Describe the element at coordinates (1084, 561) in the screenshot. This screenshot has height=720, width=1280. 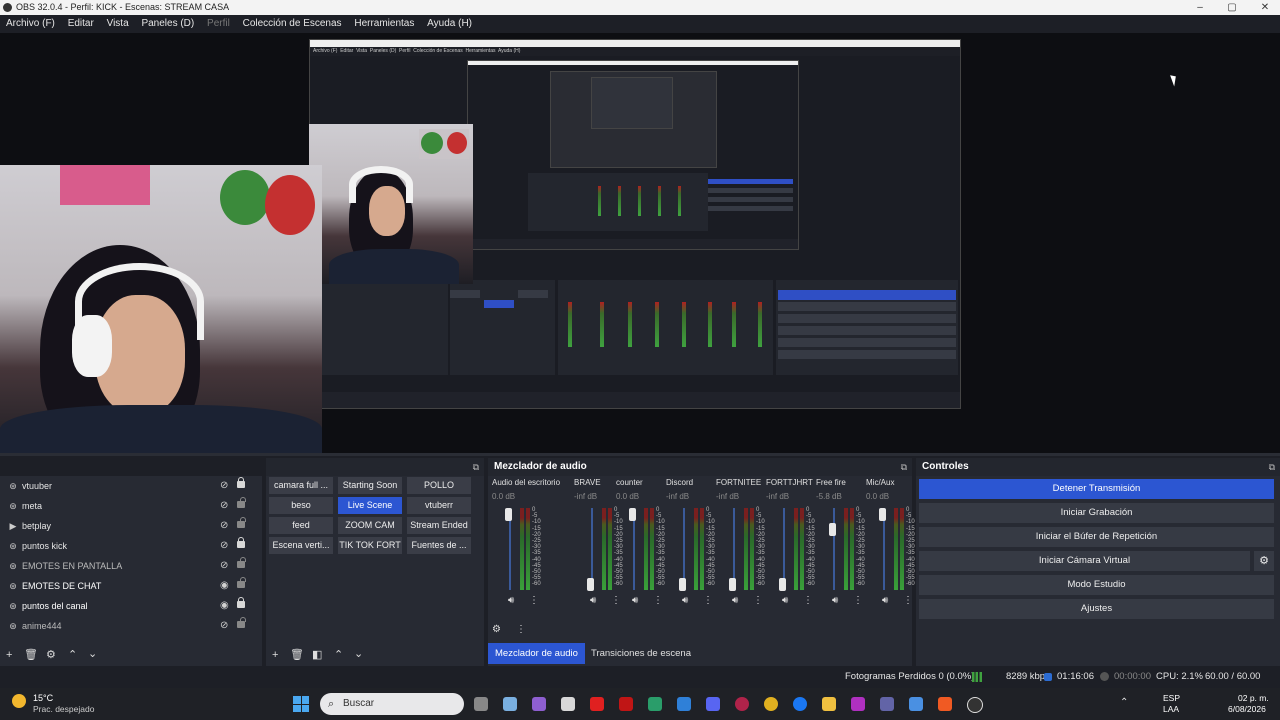
I see `start-virtual-camera-button: Iniciar Cámara Virtual` at that location.